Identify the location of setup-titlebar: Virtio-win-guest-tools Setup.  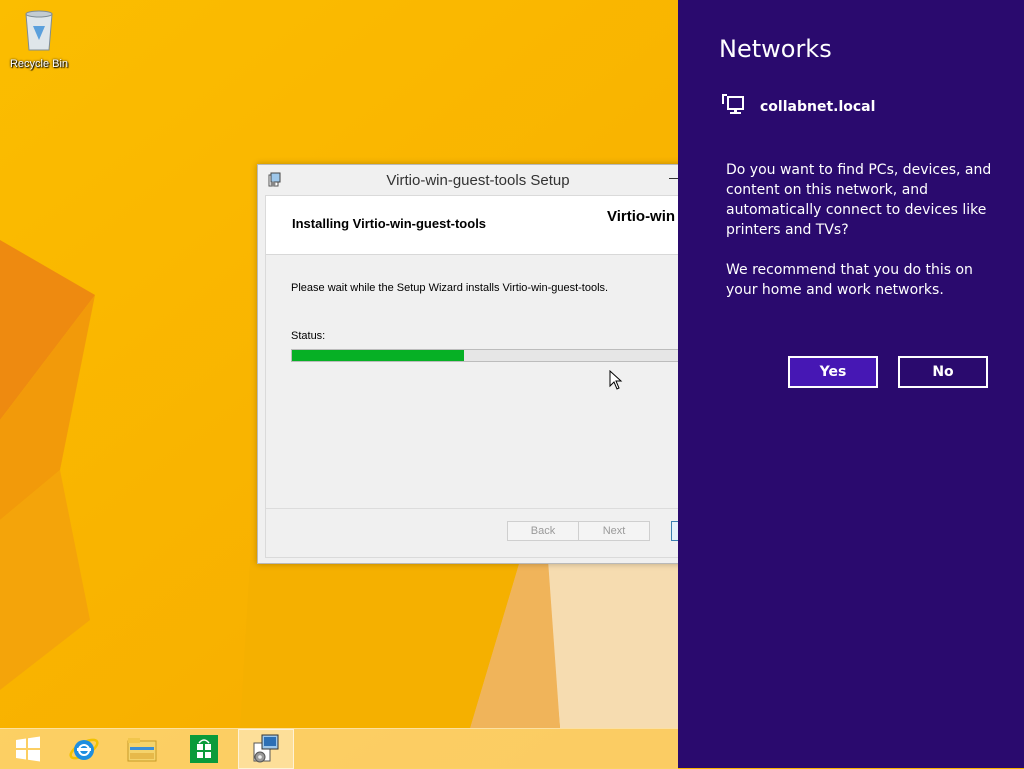
(478, 180).